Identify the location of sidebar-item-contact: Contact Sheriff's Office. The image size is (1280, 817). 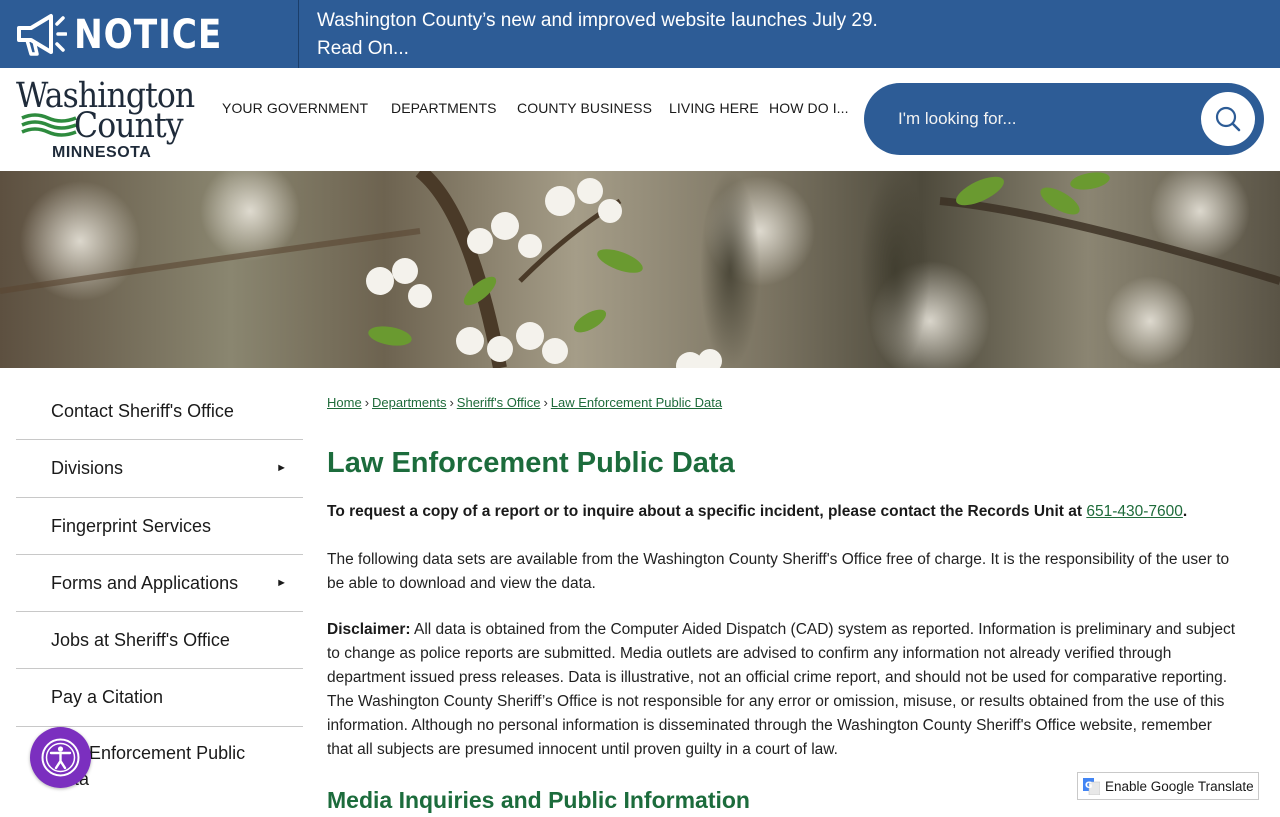
(159, 412).